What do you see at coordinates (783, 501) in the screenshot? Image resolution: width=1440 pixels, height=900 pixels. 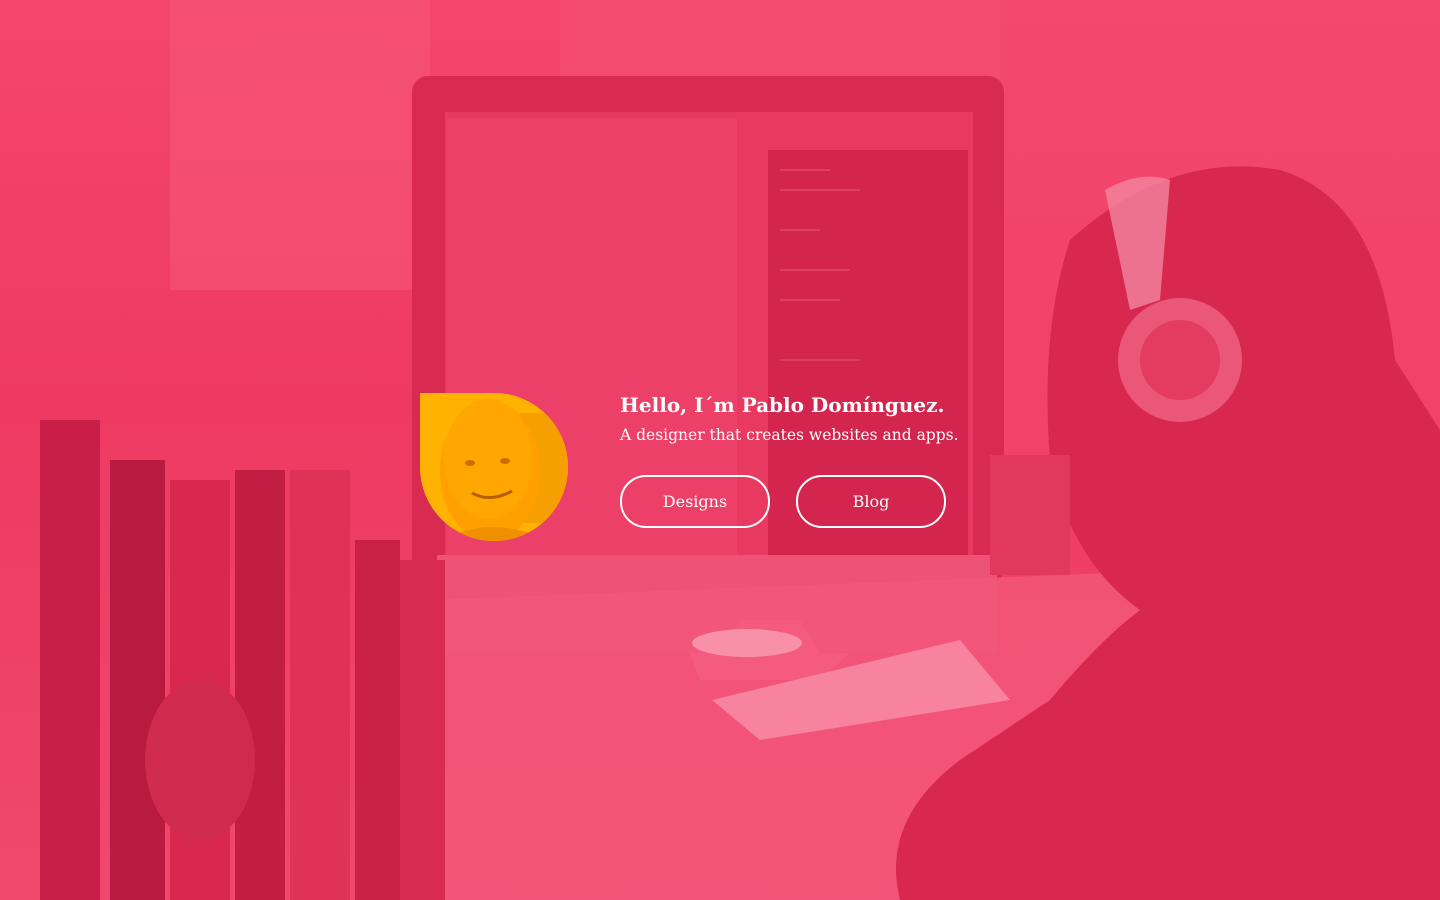 I see `nav-buttons: Designs Blog` at bounding box center [783, 501].